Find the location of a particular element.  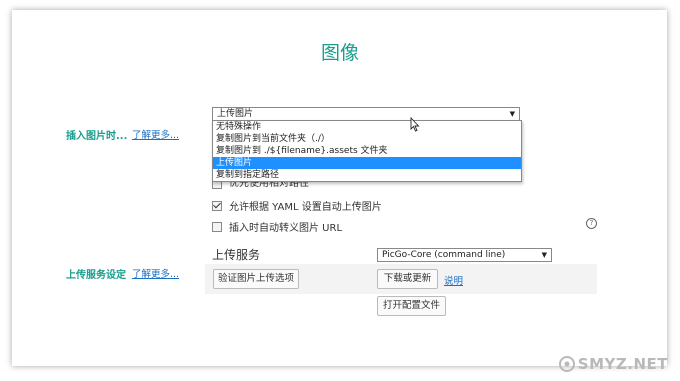

insert-image-select: 上传图片 ▼ is located at coordinates (366, 114).